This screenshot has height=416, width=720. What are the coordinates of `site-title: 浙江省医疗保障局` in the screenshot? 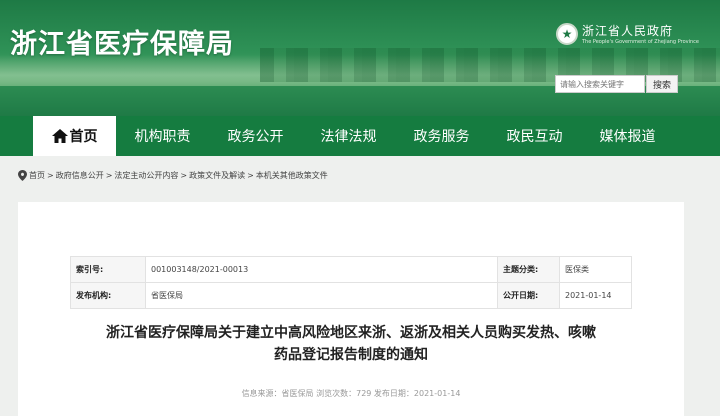 It's located at (122, 41).